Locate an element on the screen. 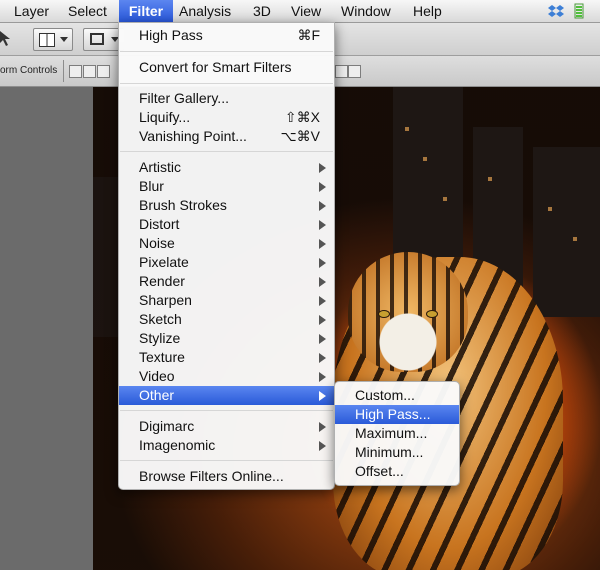 The height and width of the screenshot is (570, 600). menu-item-label: Other is located at coordinates (157, 395).